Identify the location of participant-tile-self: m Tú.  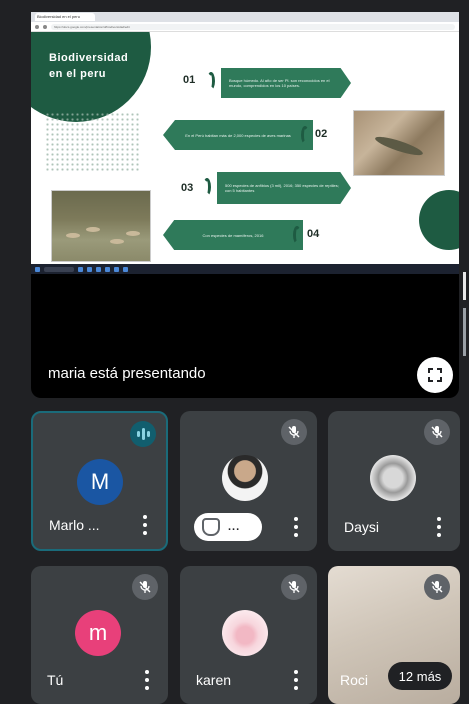
(99, 635).